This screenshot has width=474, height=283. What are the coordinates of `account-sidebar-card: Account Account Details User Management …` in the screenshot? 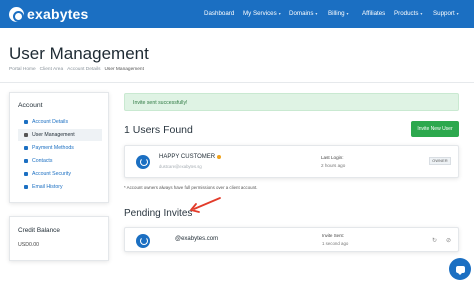 It's located at (59, 147).